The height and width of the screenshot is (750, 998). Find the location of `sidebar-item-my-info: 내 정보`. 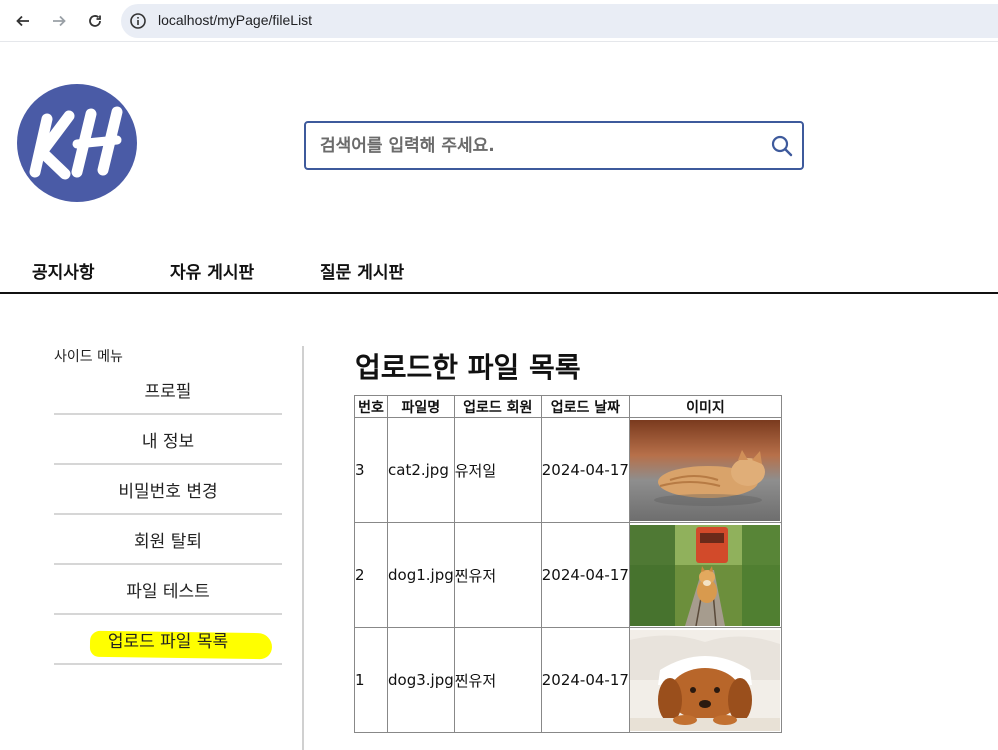

sidebar-item-my-info: 내 정보 is located at coordinates (168, 440).